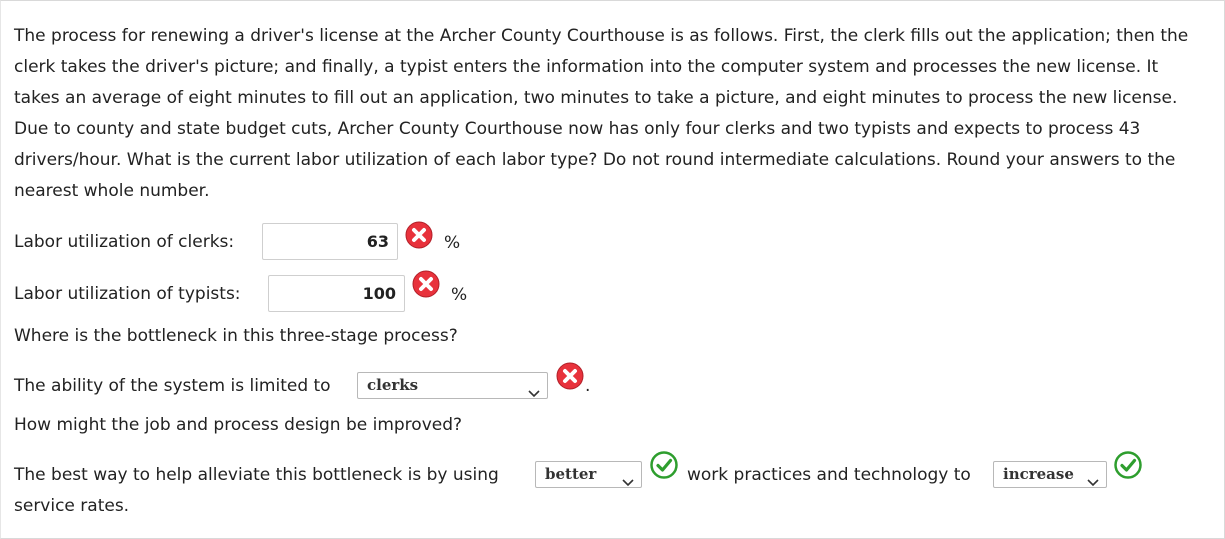  Describe the element at coordinates (72, 506) in the screenshot. I see `improve-suffix: service rates.` at that location.